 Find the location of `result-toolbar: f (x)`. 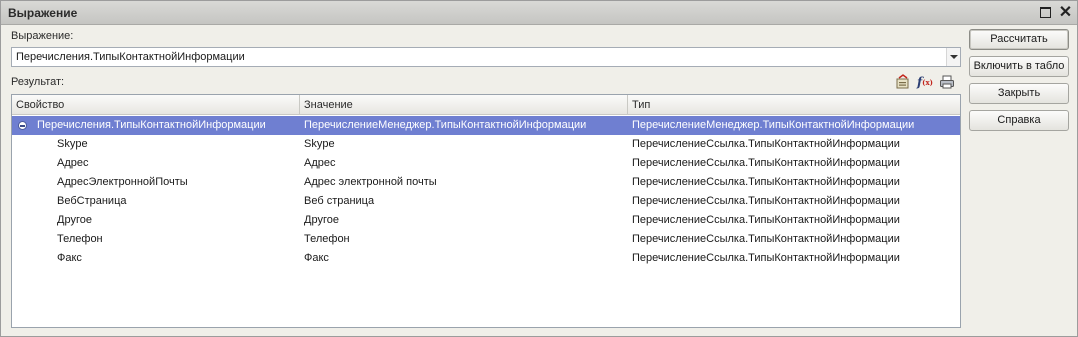

result-toolbar: f (x) is located at coordinates (925, 82).